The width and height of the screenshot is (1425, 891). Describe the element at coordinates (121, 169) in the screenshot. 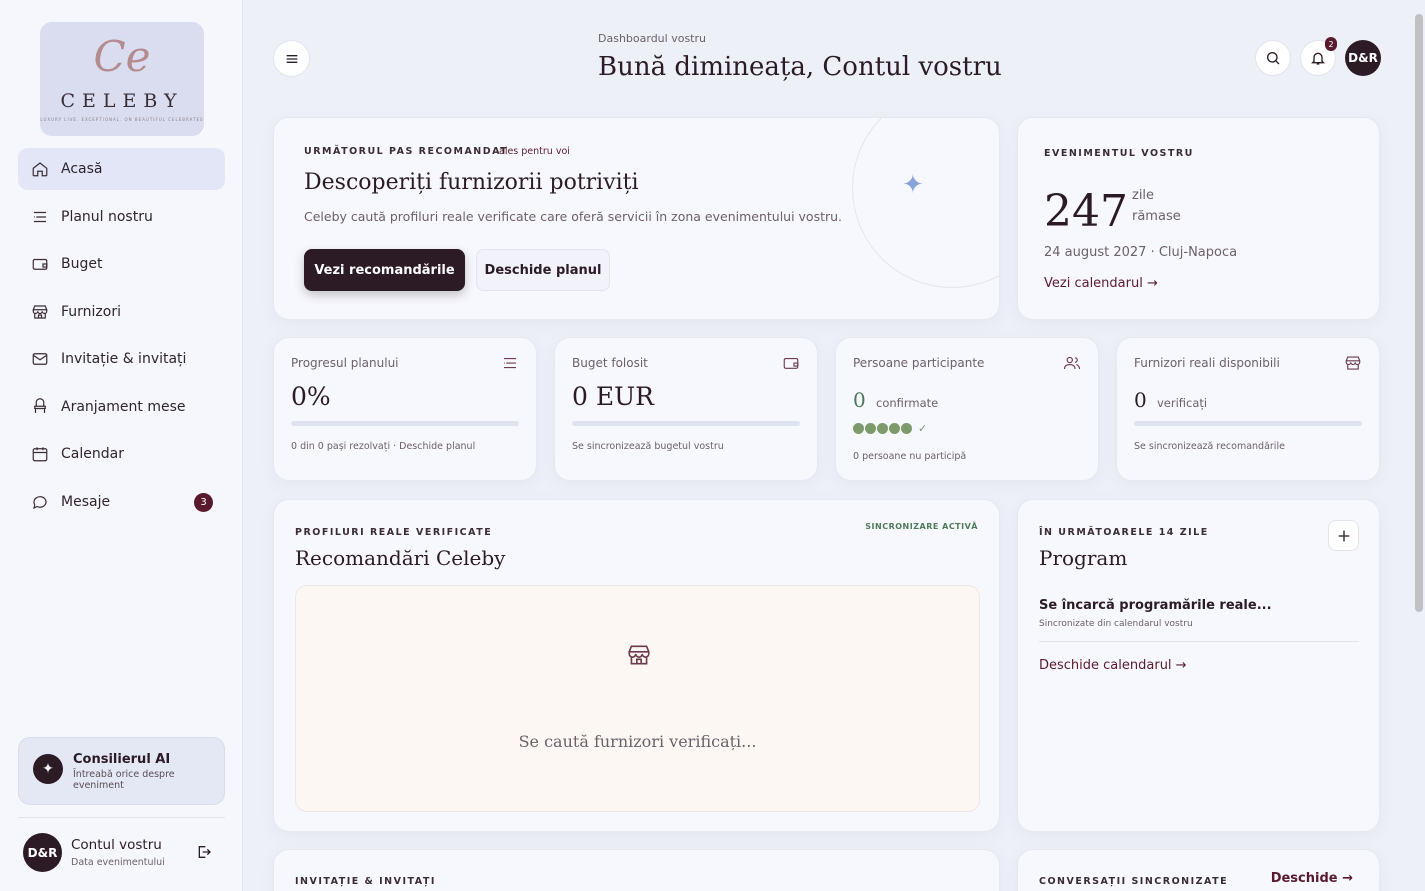

I see `sidebar-item-acasa: Acasă` at that location.